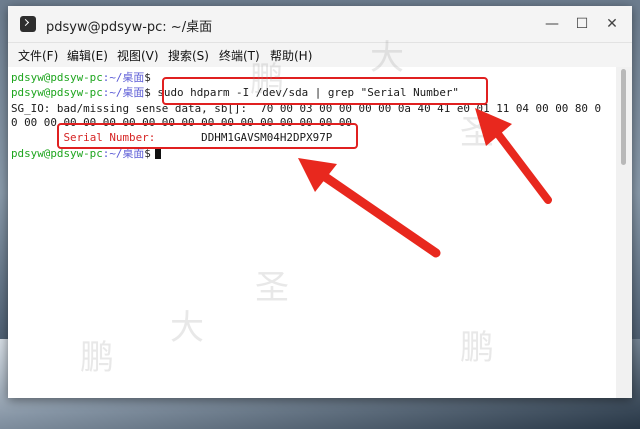 The image size is (640, 429). What do you see at coordinates (239, 55) in the screenshot?
I see `menu-terminal: 终端(T)` at bounding box center [239, 55].